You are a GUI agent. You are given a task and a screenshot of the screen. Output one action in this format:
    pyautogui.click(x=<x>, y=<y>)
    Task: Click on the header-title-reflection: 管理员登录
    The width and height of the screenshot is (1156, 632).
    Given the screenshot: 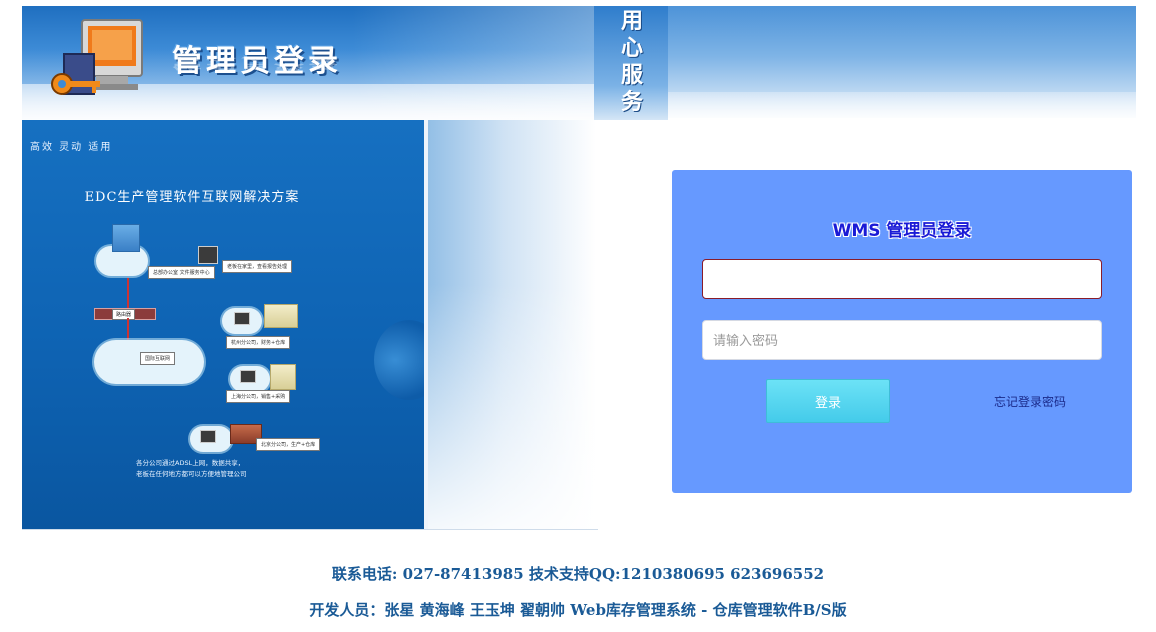 What is the action you would take?
    pyautogui.click(x=257, y=62)
    